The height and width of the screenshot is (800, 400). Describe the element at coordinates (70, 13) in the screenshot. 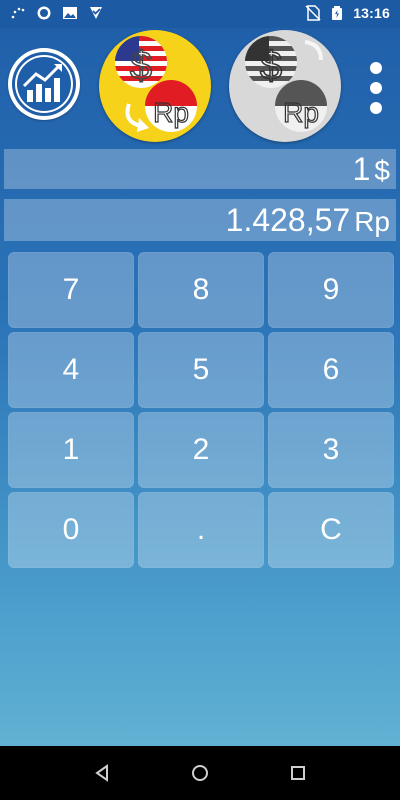

I see `image-icon` at that location.